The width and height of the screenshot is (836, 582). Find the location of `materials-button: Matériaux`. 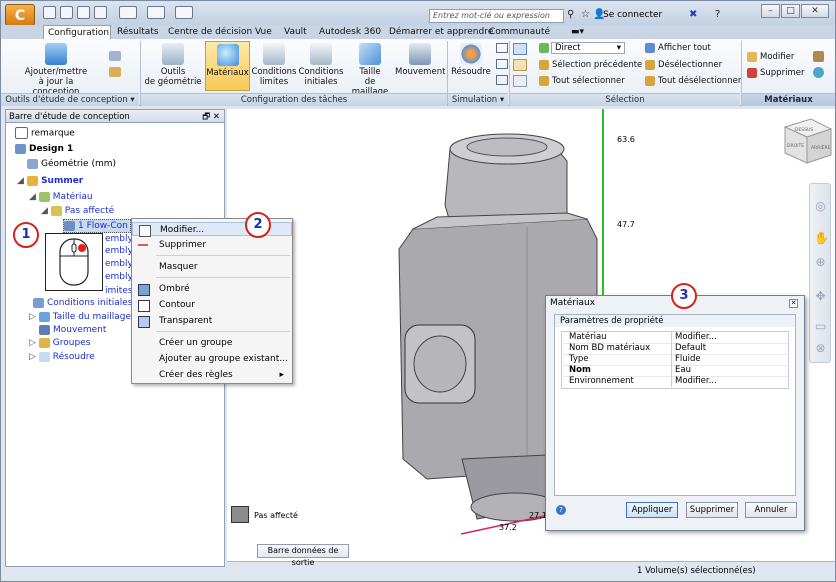

materials-button: Matériaux is located at coordinates (227, 66).